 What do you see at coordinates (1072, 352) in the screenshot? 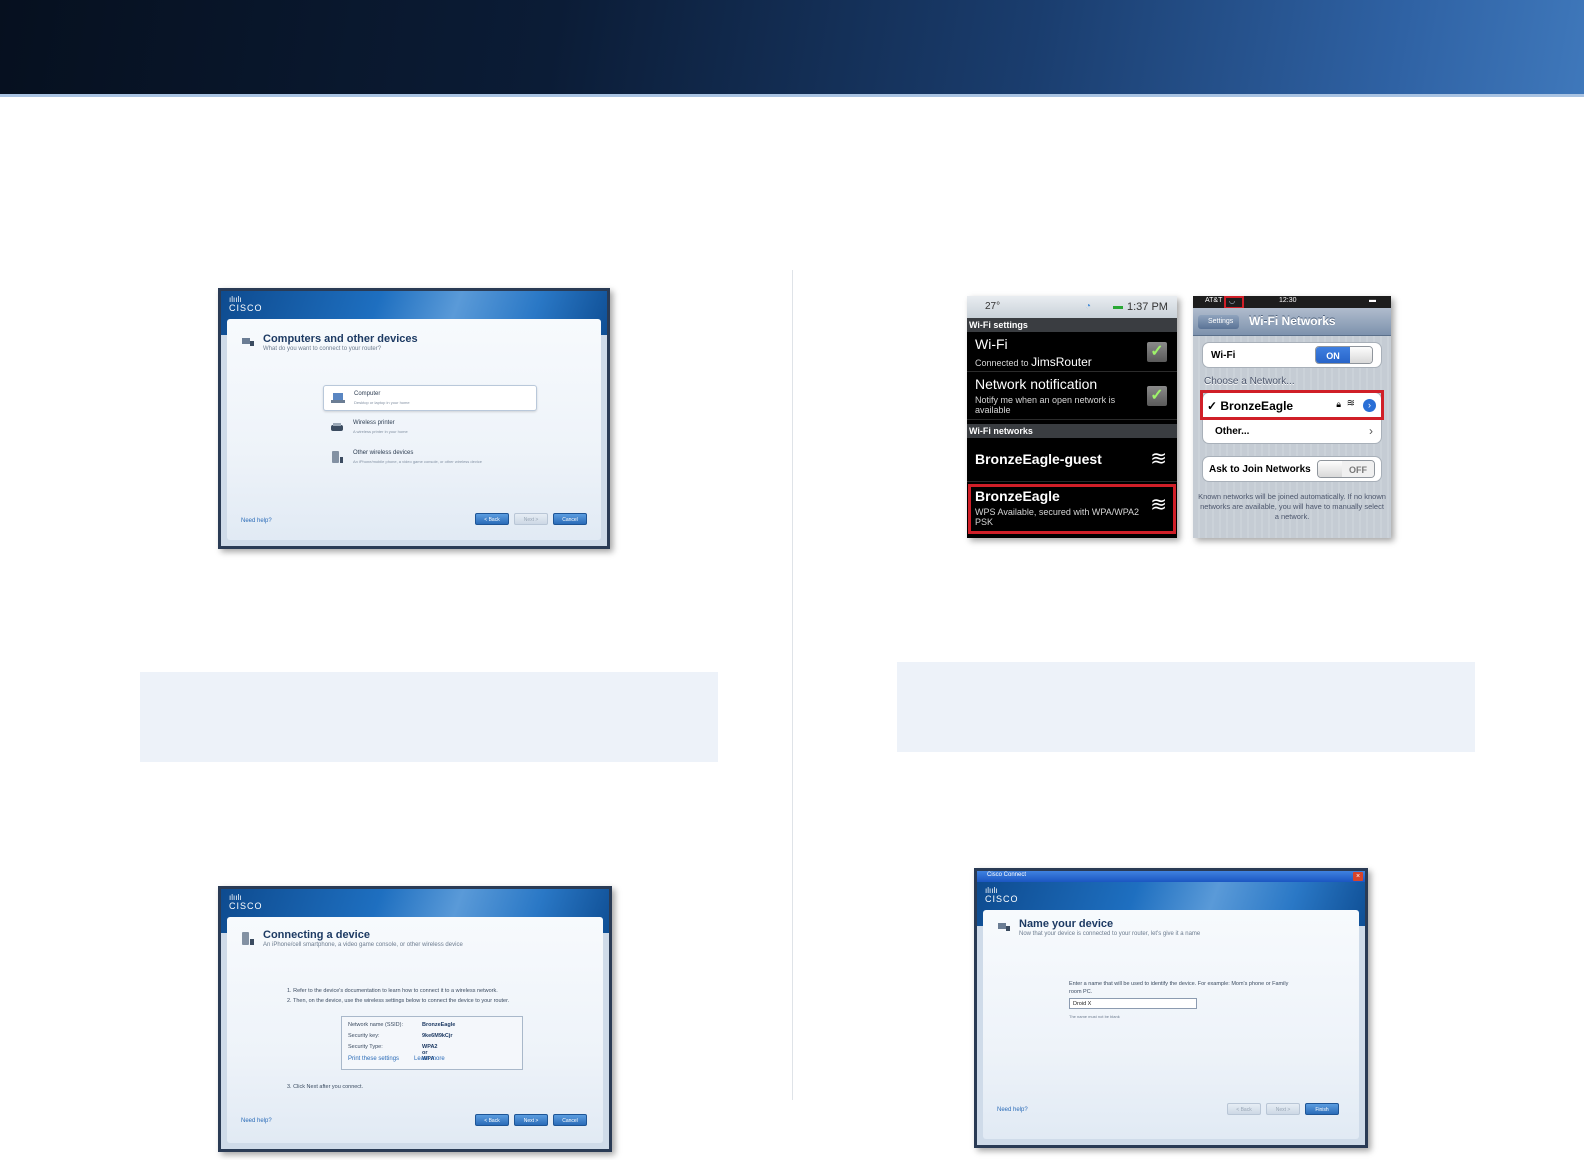
I see `wifi-toggle-row: Wi-Fi Connected to JimsRouter ✓` at bounding box center [1072, 352].